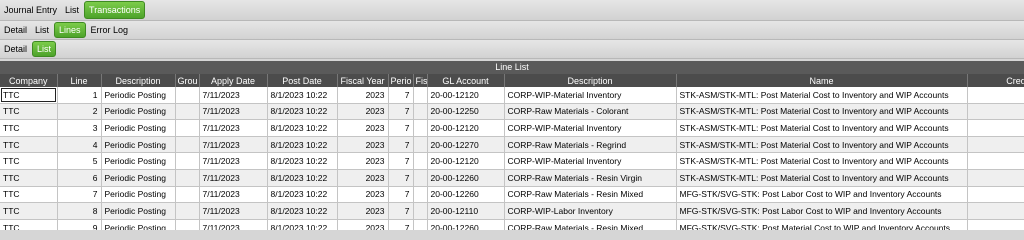 This screenshot has width=1024, height=240. I want to click on table-cell: CORP-Raw Materials - Resin Virgin, so click(590, 178).